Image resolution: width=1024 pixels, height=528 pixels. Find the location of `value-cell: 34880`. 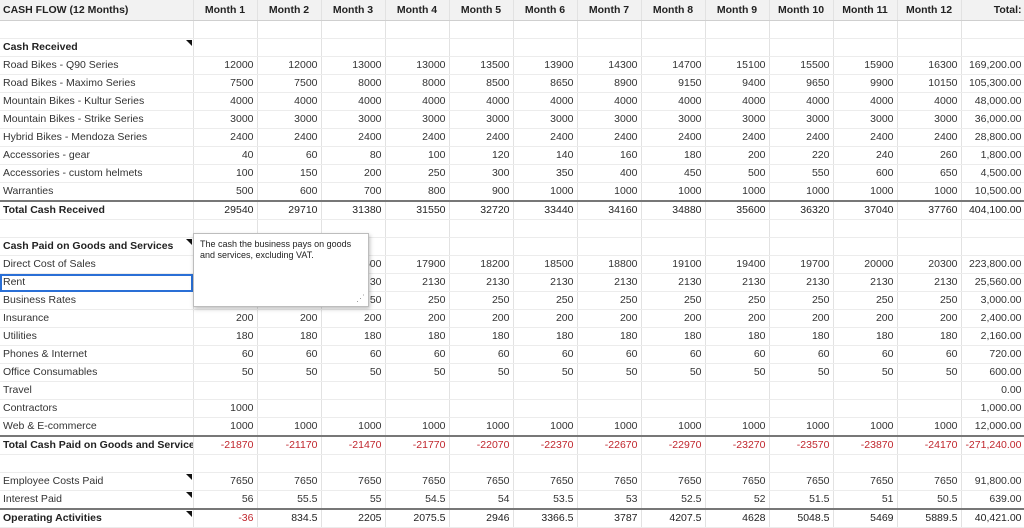

value-cell: 34880 is located at coordinates (673, 210).